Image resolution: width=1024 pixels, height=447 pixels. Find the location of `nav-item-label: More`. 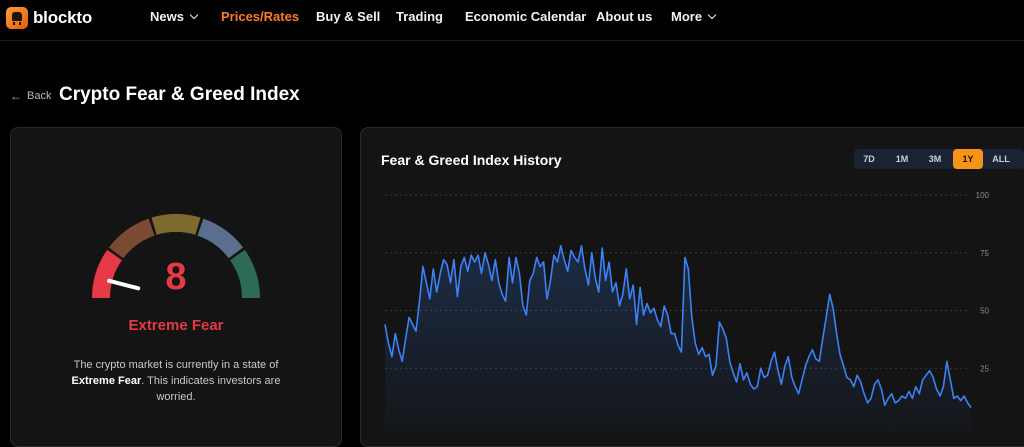

nav-item-label: More is located at coordinates (687, 16).